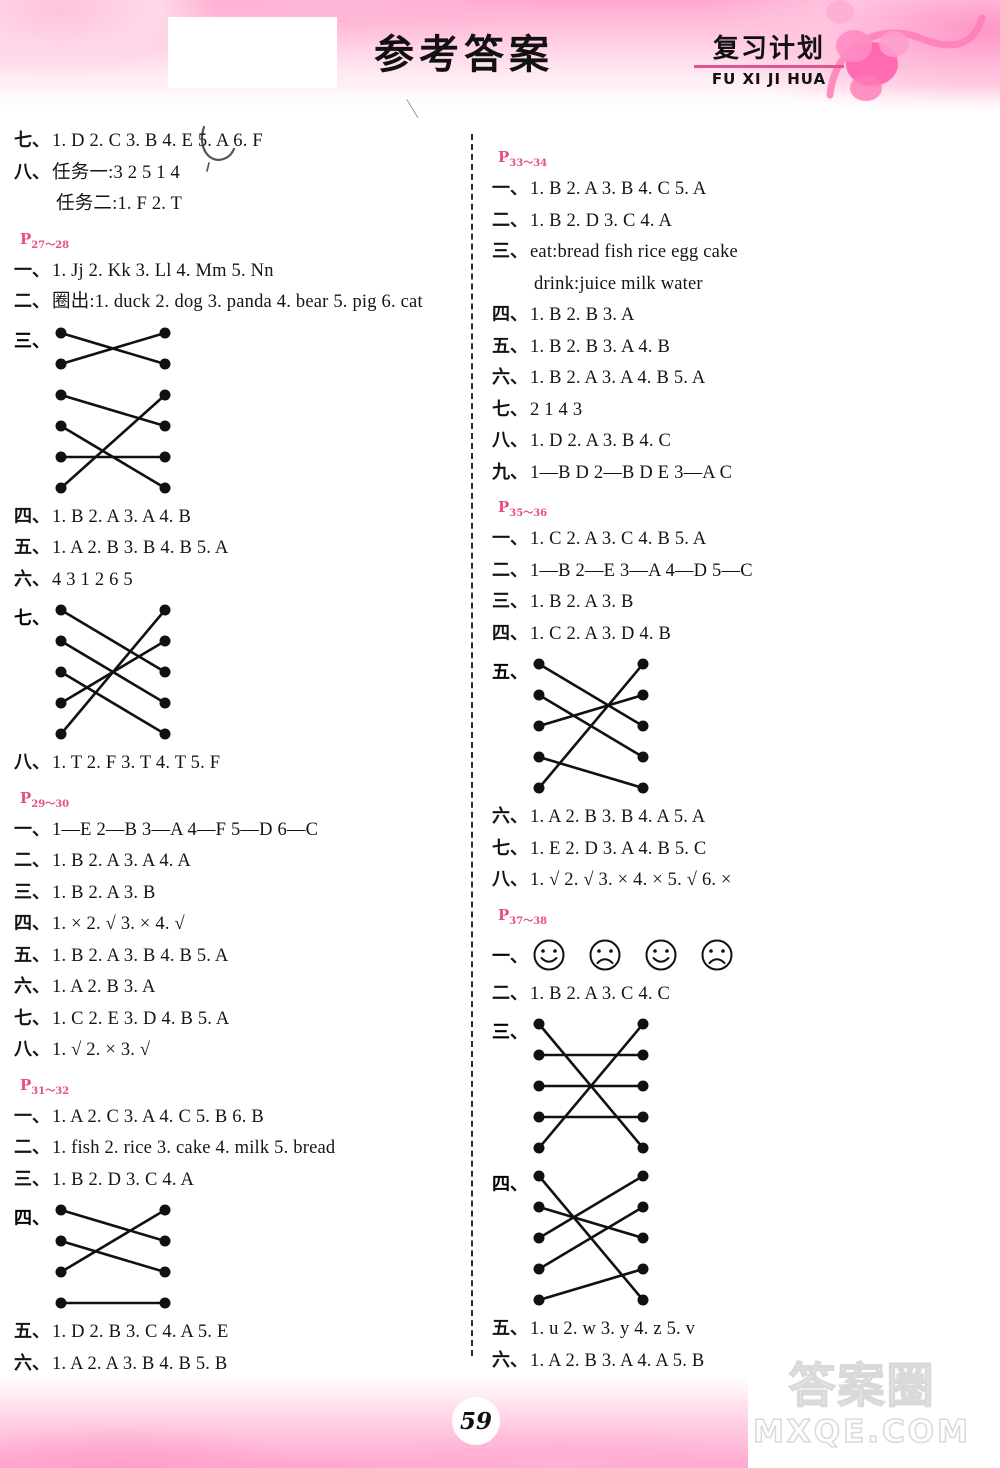 This screenshot has width=1000, height=1468. What do you see at coordinates (136, 763) in the screenshot?
I see `answer-text: 1. T 2. F 3. T 4. T 5. F` at bounding box center [136, 763].